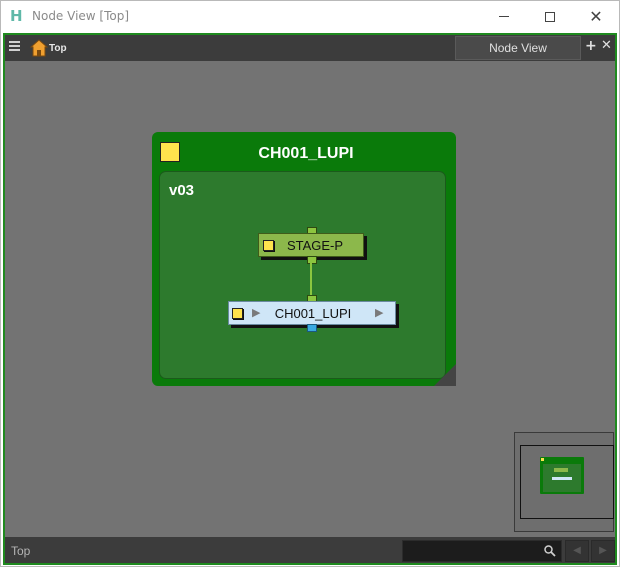 This screenshot has width=620, height=567. I want to click on minimize-button, so click(504, 16).